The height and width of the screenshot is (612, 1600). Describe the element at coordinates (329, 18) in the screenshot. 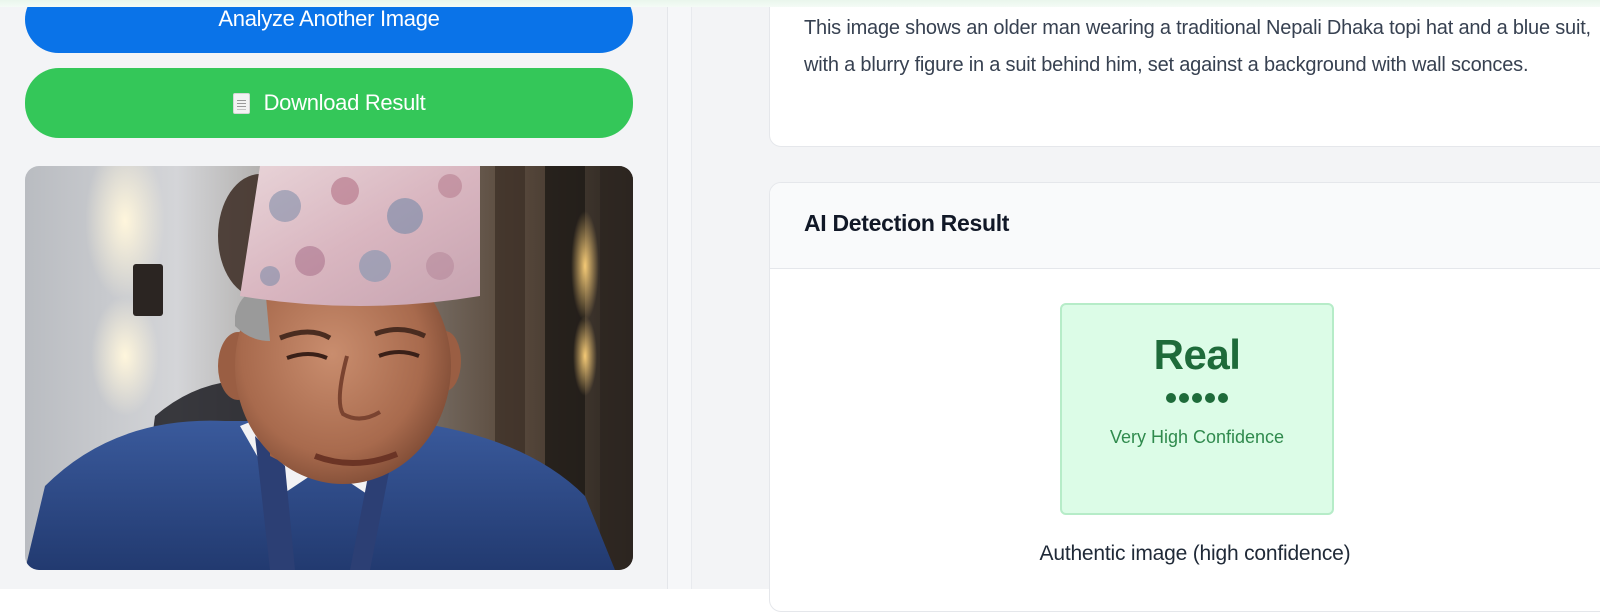

I see `analyze-button-label: Analyze Another Image` at that location.